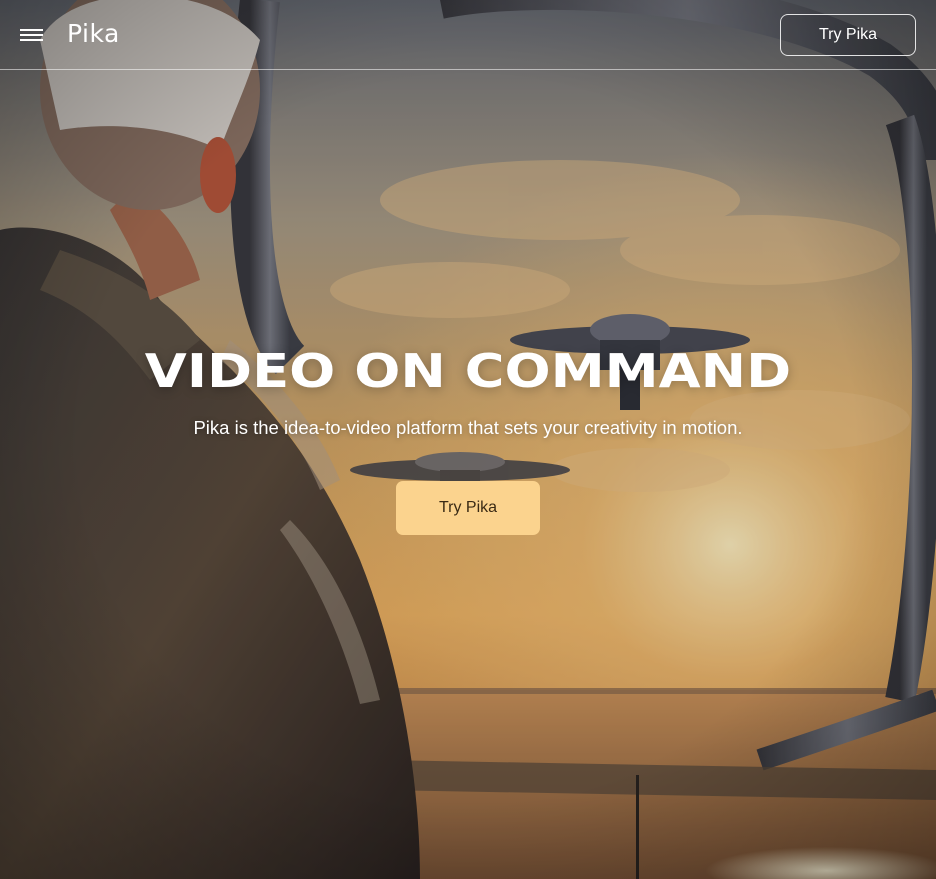  Describe the element at coordinates (848, 35) in the screenshot. I see `try-pika-header-button: Try Pika` at that location.